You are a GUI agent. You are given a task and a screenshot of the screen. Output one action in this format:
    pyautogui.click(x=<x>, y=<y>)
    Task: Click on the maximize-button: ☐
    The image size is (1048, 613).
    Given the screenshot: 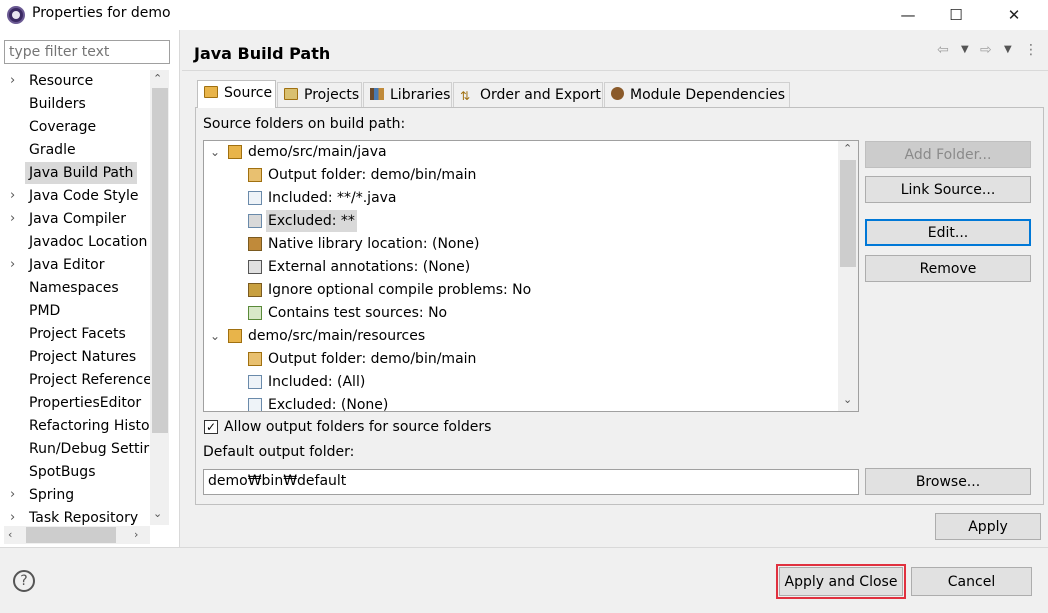 What is the action you would take?
    pyautogui.click(x=956, y=15)
    